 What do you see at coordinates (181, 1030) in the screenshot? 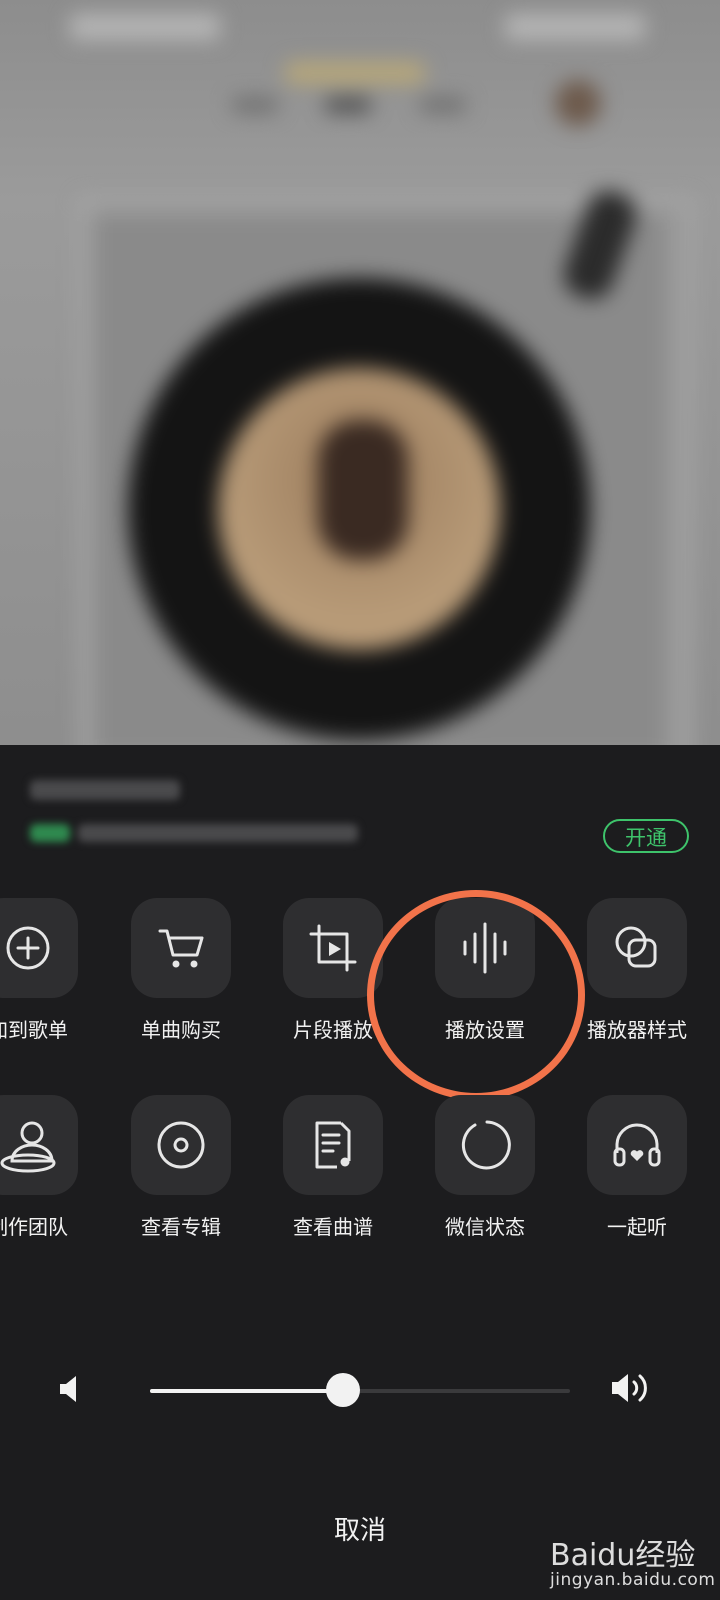
I see `action-label: 单曲购买` at bounding box center [181, 1030].